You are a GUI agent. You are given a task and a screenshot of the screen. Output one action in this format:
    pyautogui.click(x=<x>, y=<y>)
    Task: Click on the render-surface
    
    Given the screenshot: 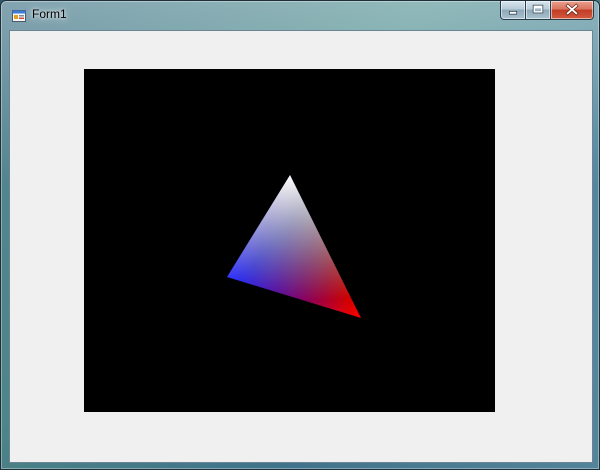 What is the action you would take?
    pyautogui.click(x=294, y=246)
    